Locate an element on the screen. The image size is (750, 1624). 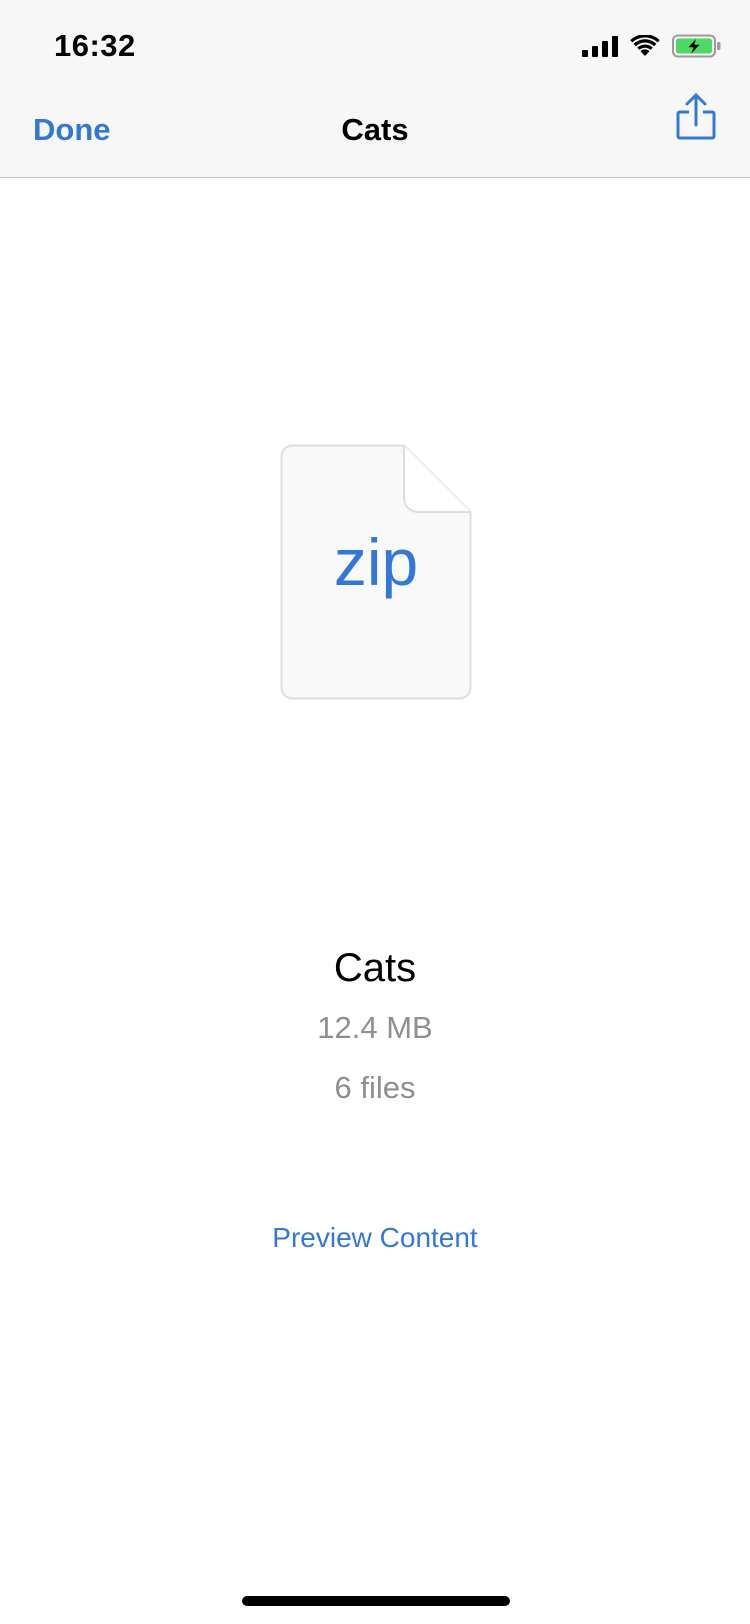
home-indicator is located at coordinates (376, 1601).